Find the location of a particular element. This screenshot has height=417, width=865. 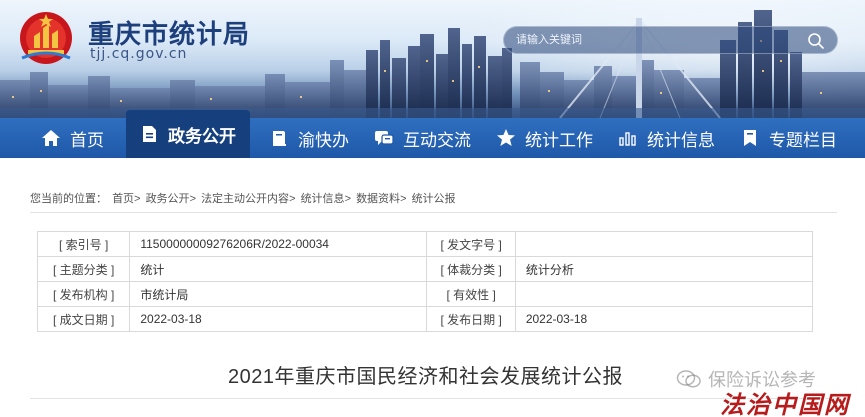

breadcrumb-link-bulletin: 统计公报 is located at coordinates (434, 199).